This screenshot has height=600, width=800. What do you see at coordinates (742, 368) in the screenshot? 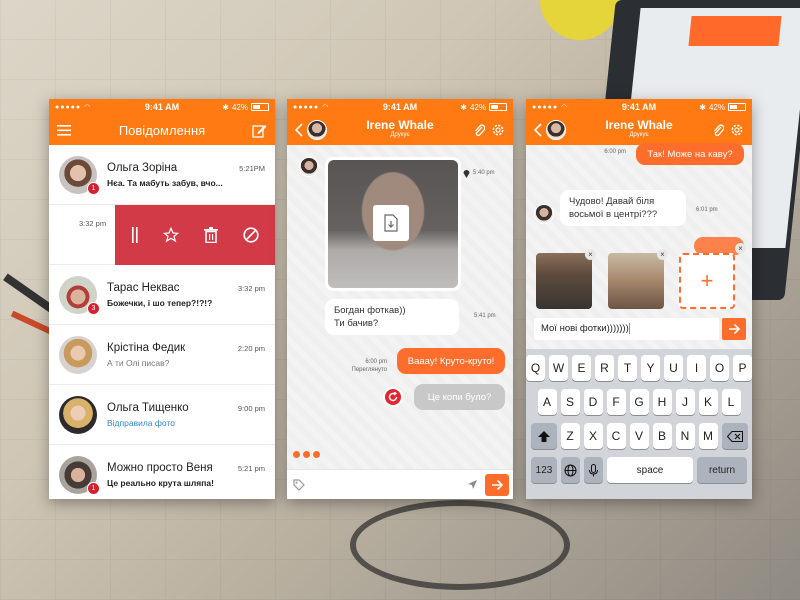
I see `key-p: P` at bounding box center [742, 368].